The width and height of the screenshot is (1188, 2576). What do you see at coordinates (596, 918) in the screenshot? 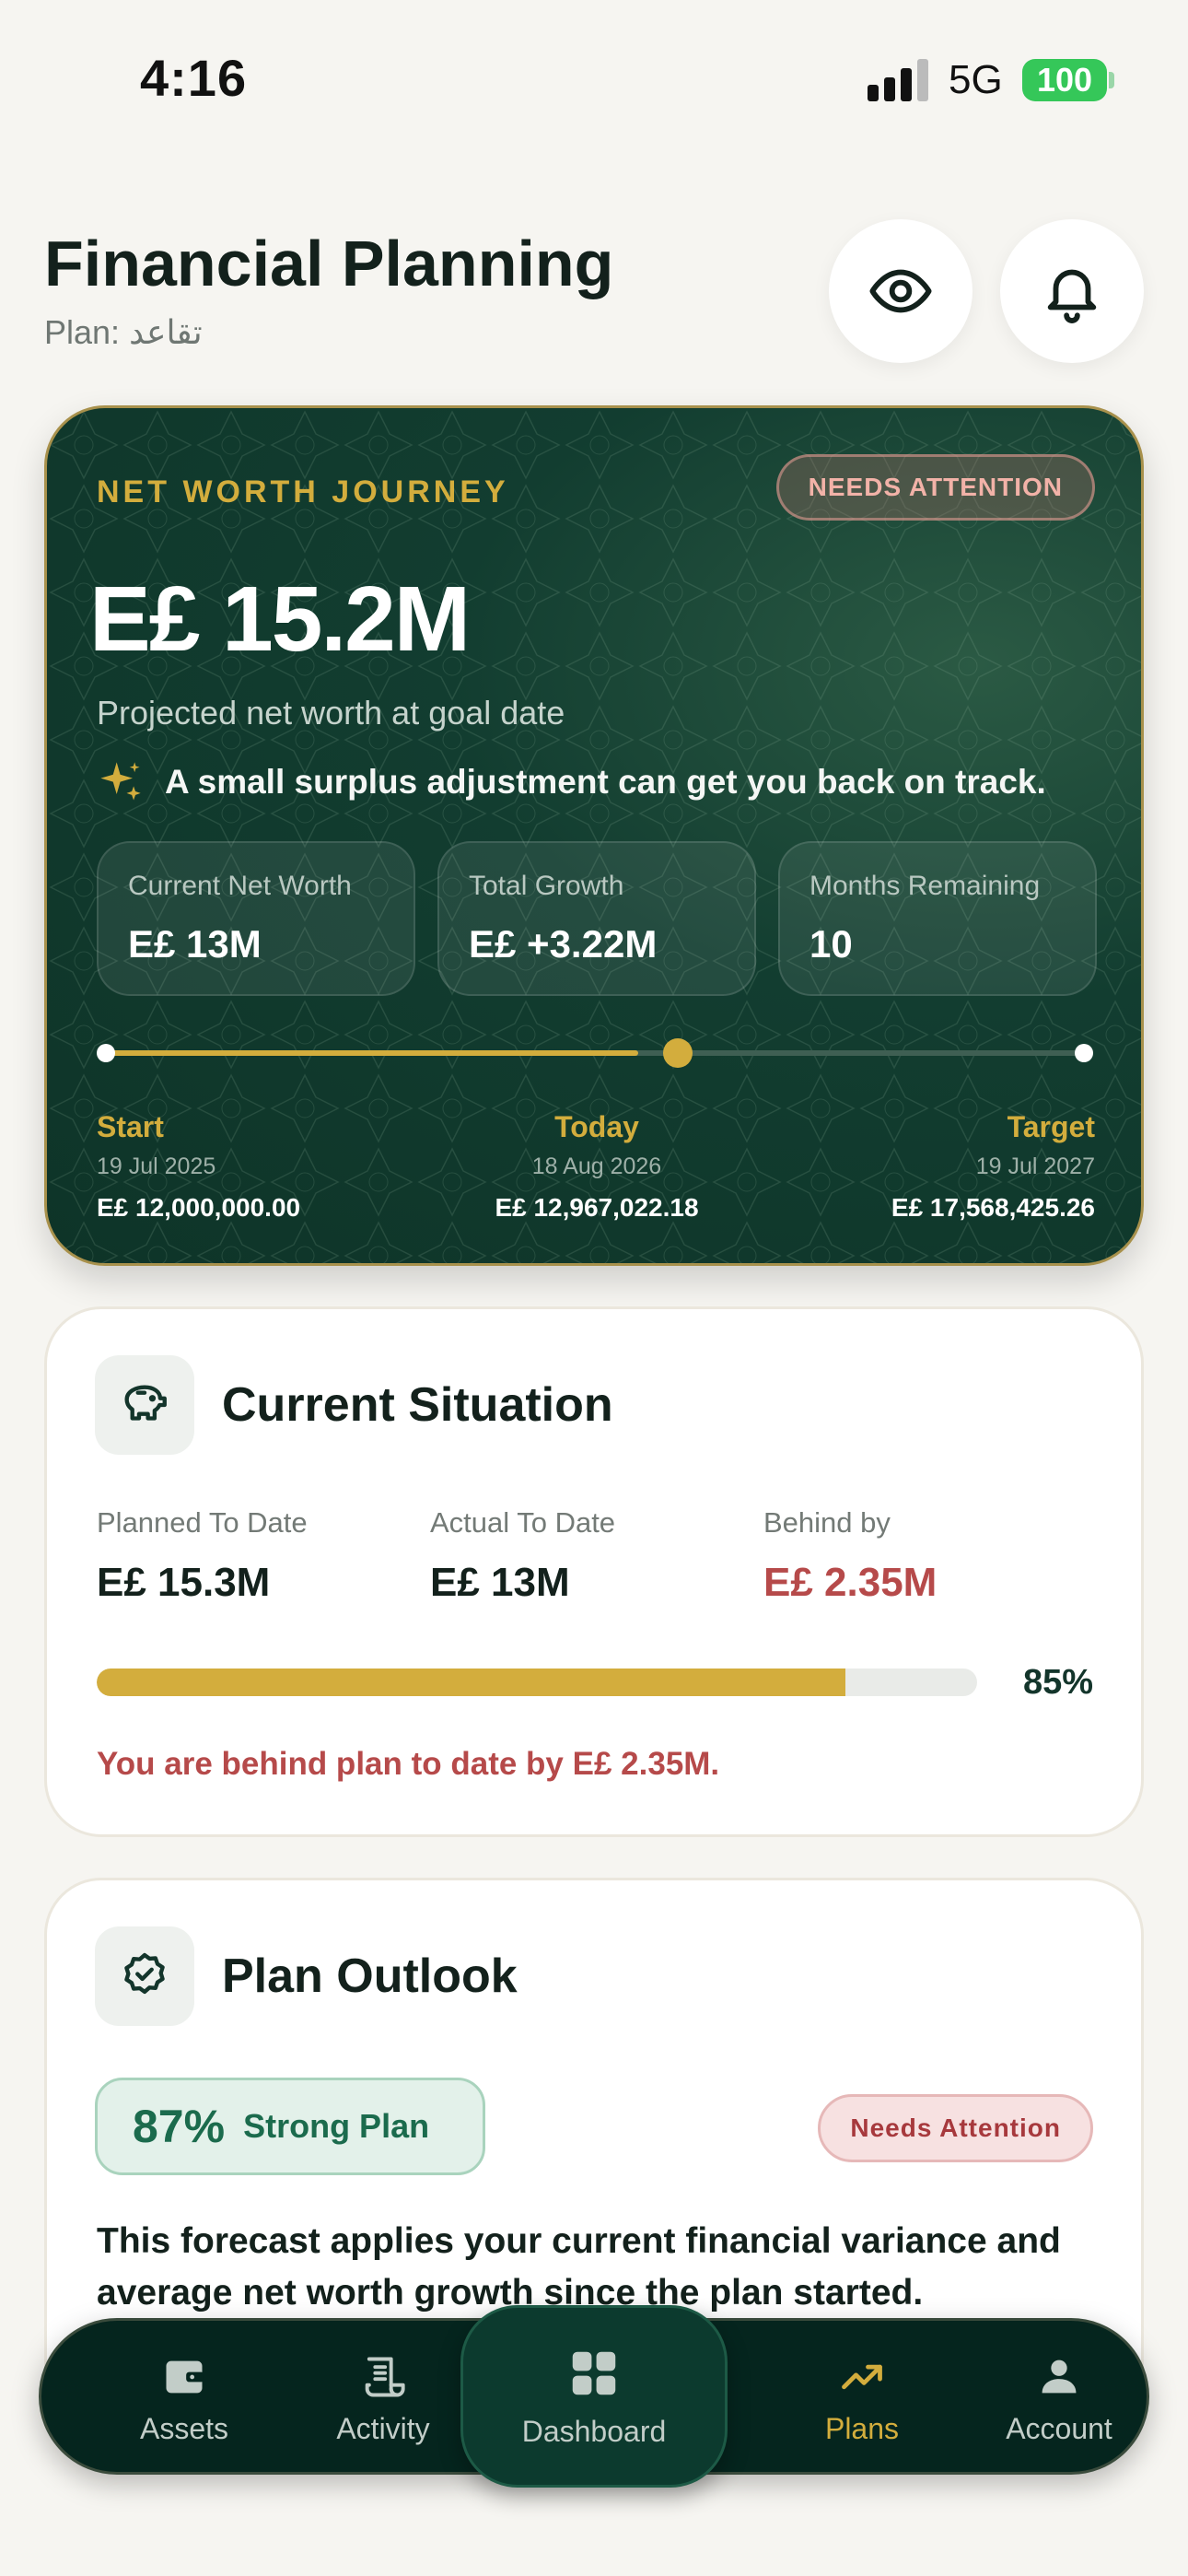
I see `stat-total-growth: Total Growth E£ +3.22M` at bounding box center [596, 918].